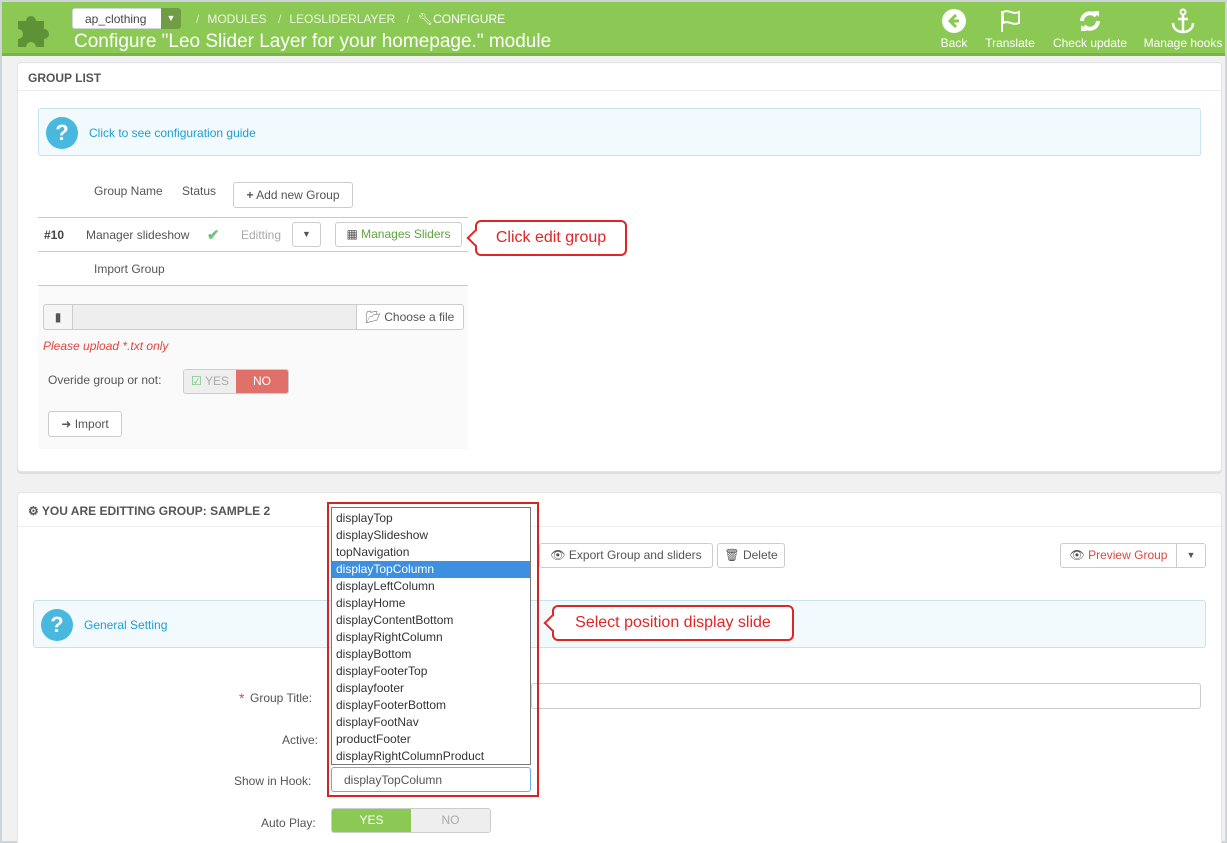 The image size is (1227, 843). What do you see at coordinates (431, 779) in the screenshot?
I see `show-in-hook-select: displayTopColumn` at bounding box center [431, 779].